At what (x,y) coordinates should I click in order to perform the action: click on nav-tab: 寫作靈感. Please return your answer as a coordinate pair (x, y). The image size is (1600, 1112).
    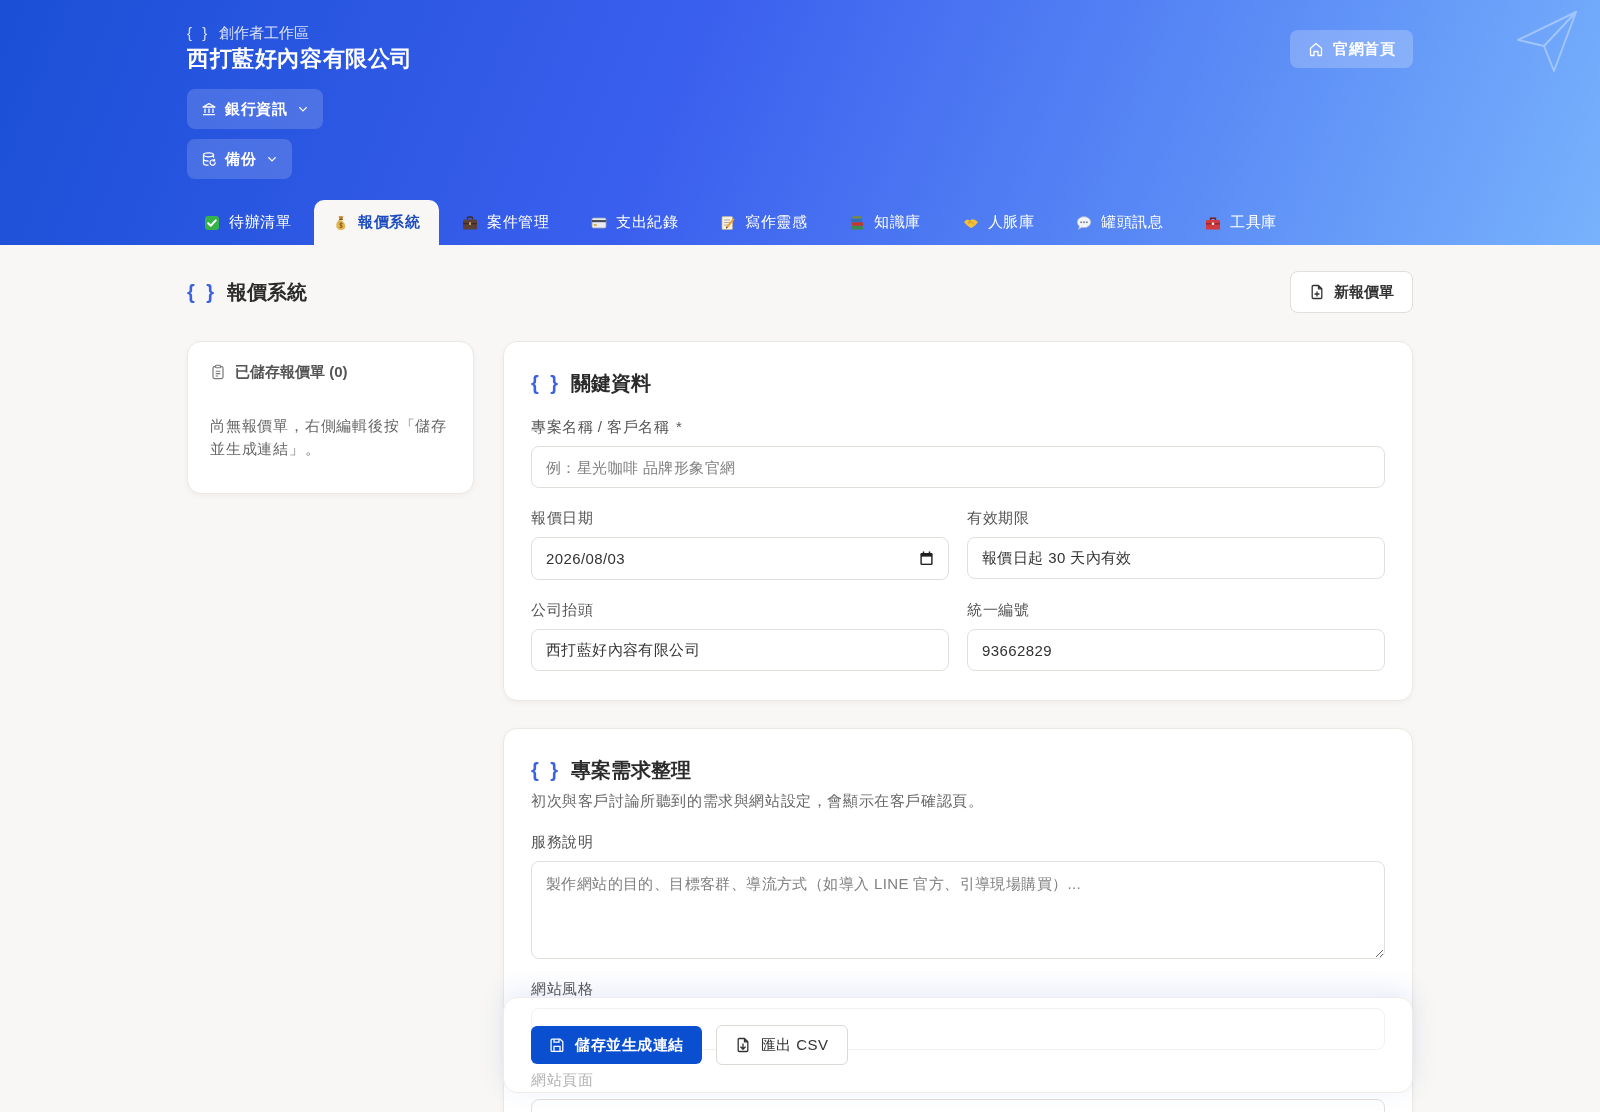
    Looking at the image, I should click on (763, 222).